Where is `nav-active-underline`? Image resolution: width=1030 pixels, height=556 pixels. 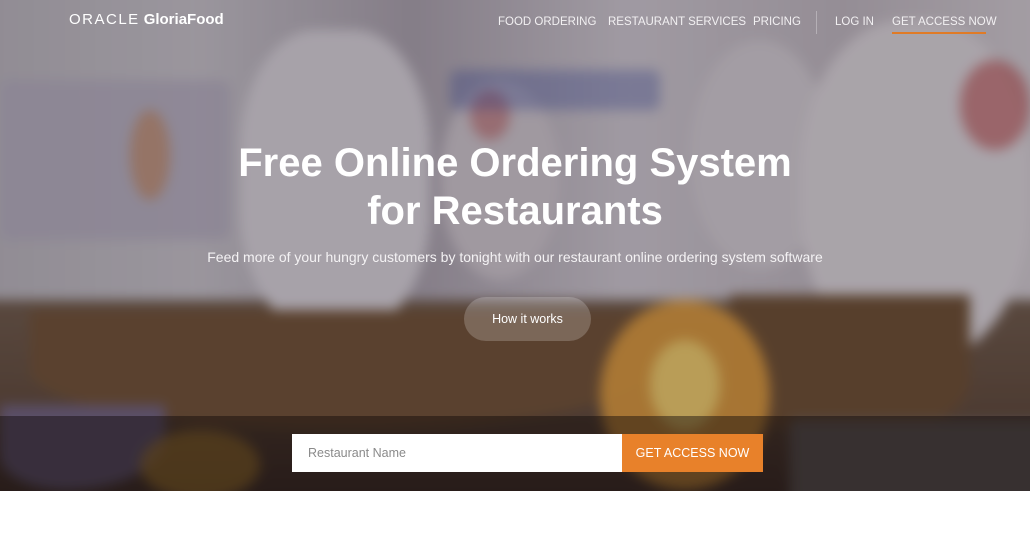
nav-active-underline is located at coordinates (939, 33).